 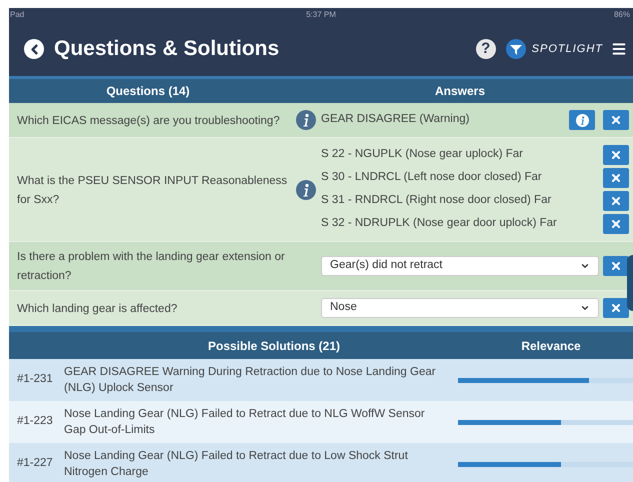 What do you see at coordinates (436, 200) in the screenshot?
I see `answer-text: S 31 - RNDRCL (Right nose door closed) Far` at bounding box center [436, 200].